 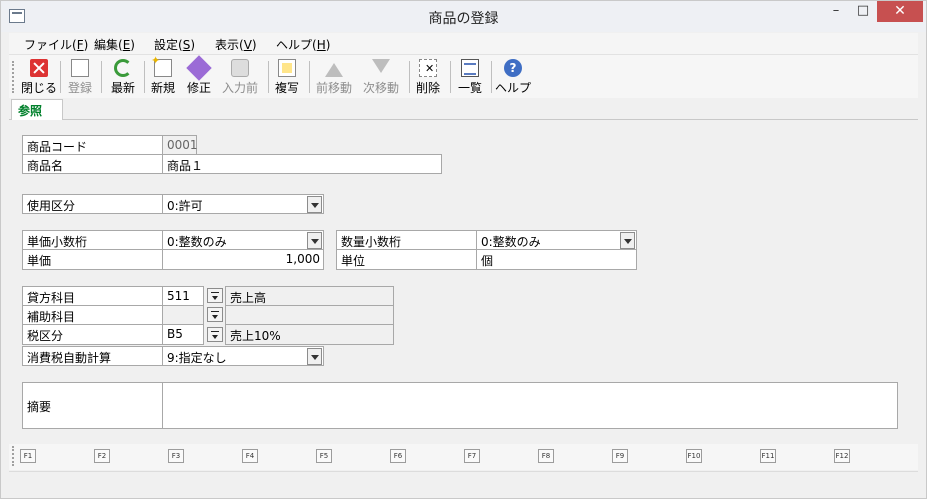 I want to click on fkey-grip, so click(x=13, y=456).